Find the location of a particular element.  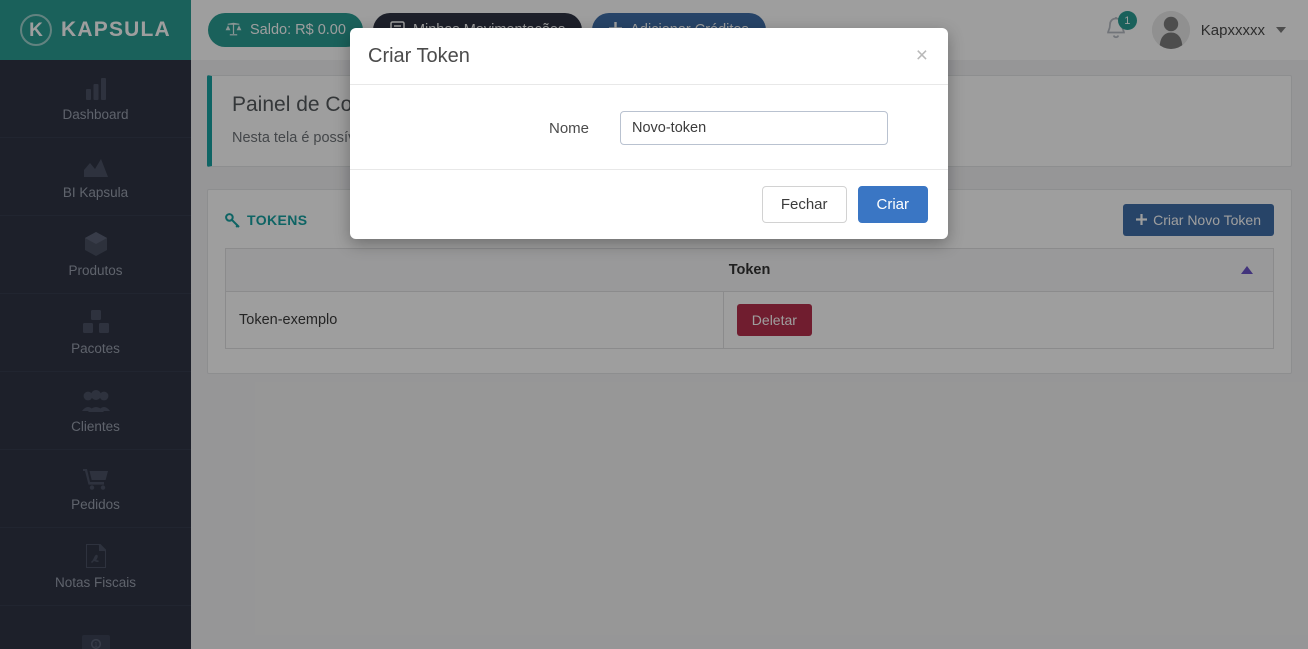

modal-body: Nome is located at coordinates (649, 127).